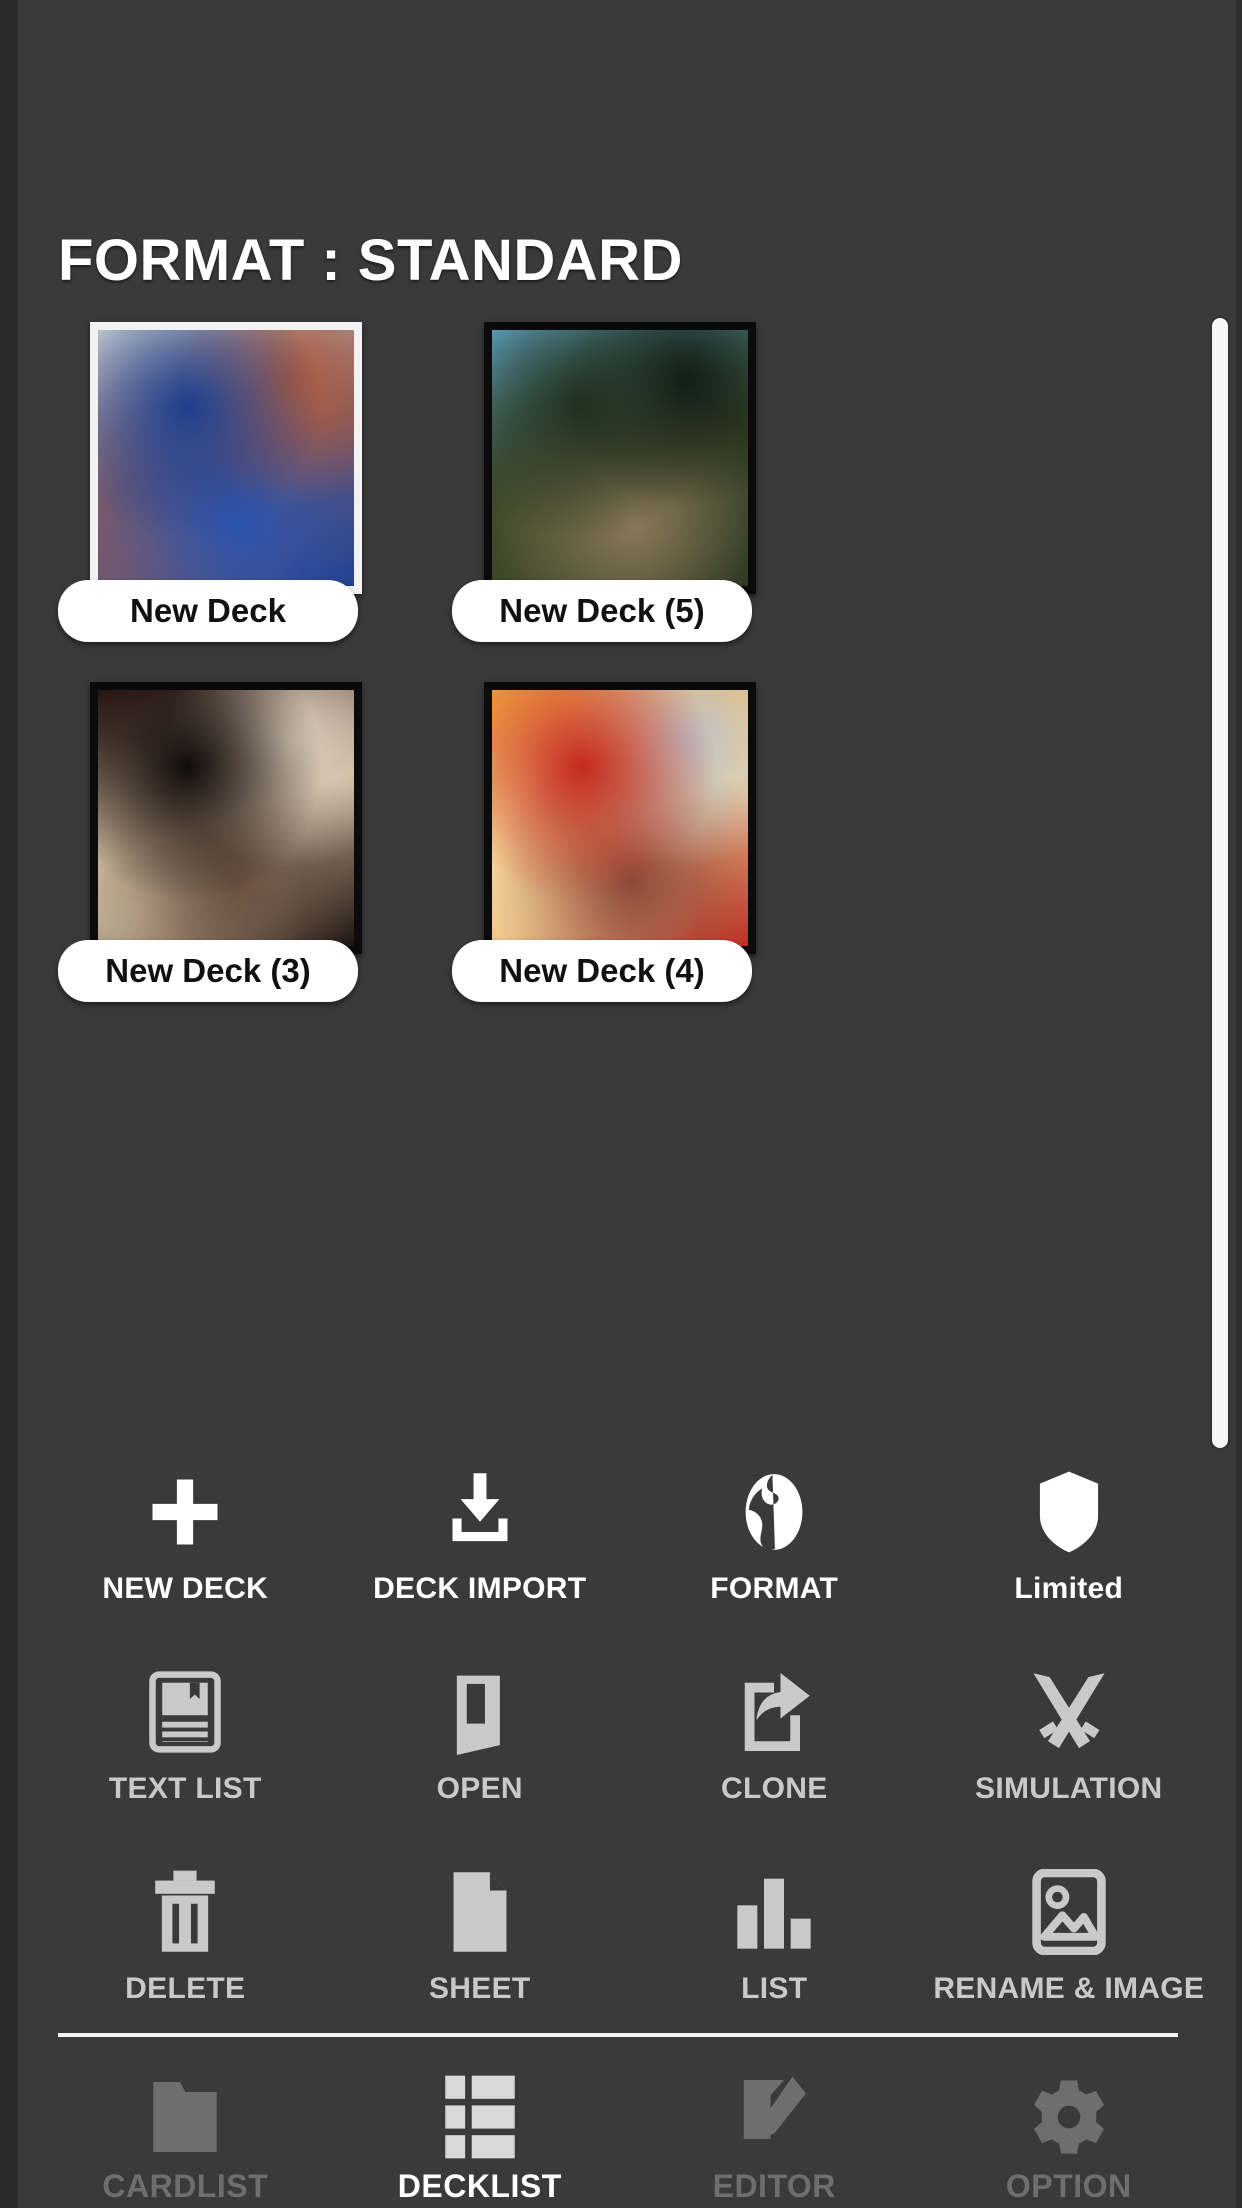 Image resolution: width=1242 pixels, height=2208 pixels. What do you see at coordinates (1239, 1104) in the screenshot?
I see `right-edge-gutter` at bounding box center [1239, 1104].